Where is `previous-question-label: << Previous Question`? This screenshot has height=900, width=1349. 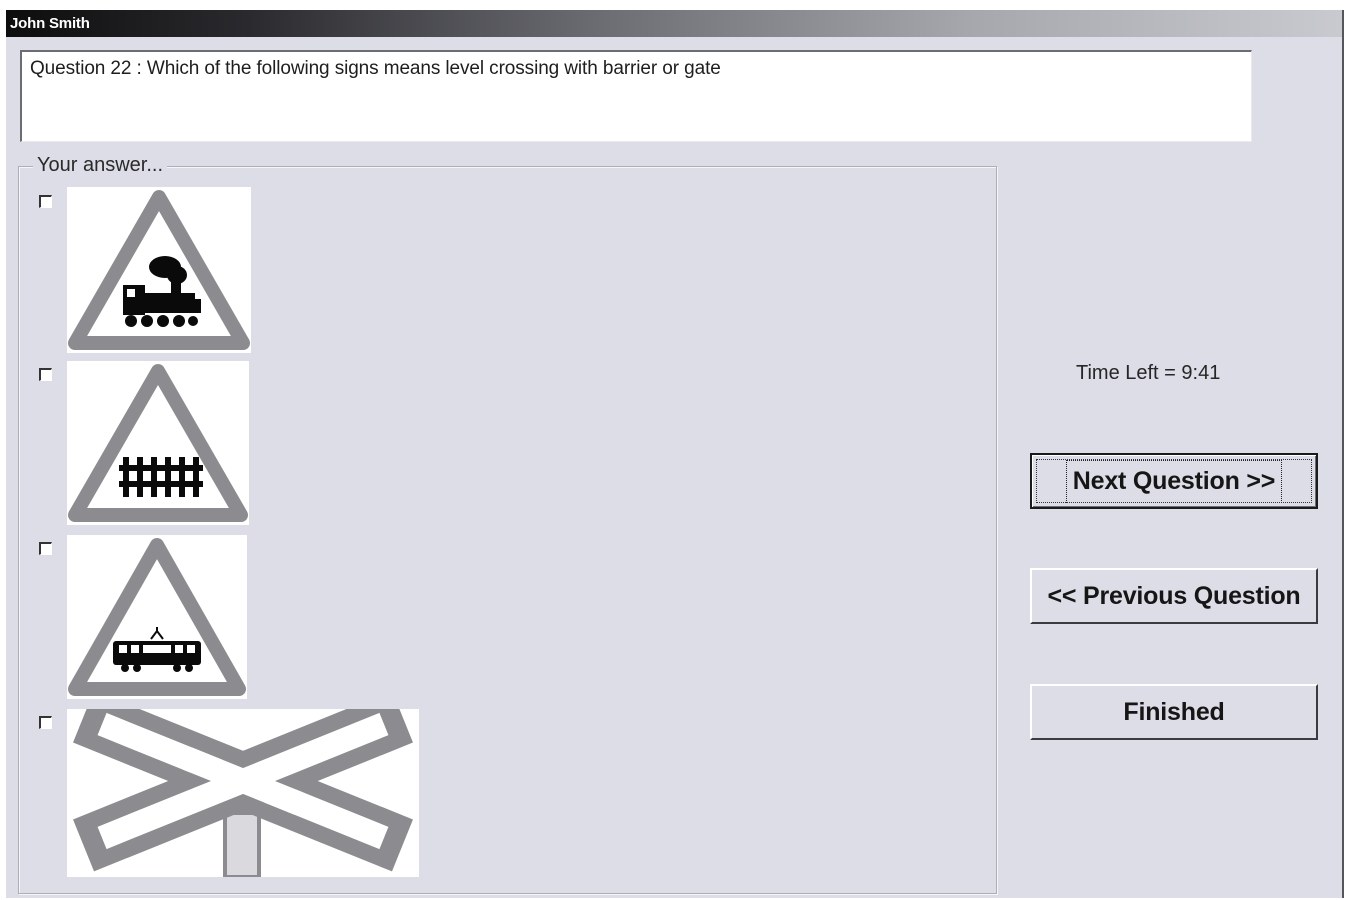 previous-question-label: << Previous Question is located at coordinates (1174, 595).